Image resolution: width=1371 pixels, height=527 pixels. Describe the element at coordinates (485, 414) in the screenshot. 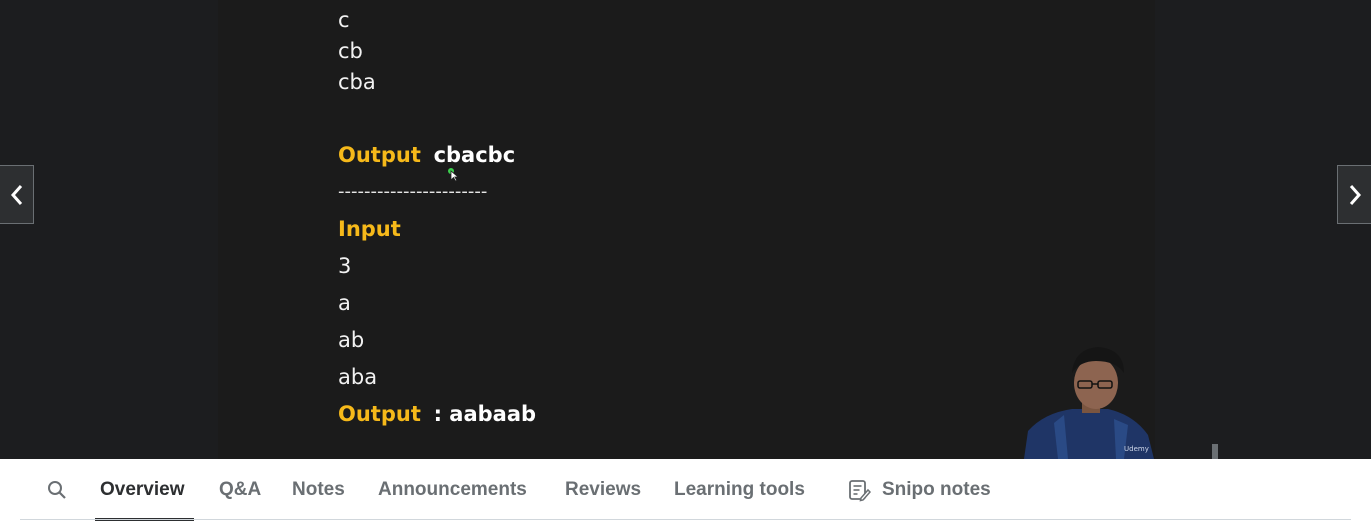

I see `output-value: : aabaab` at that location.